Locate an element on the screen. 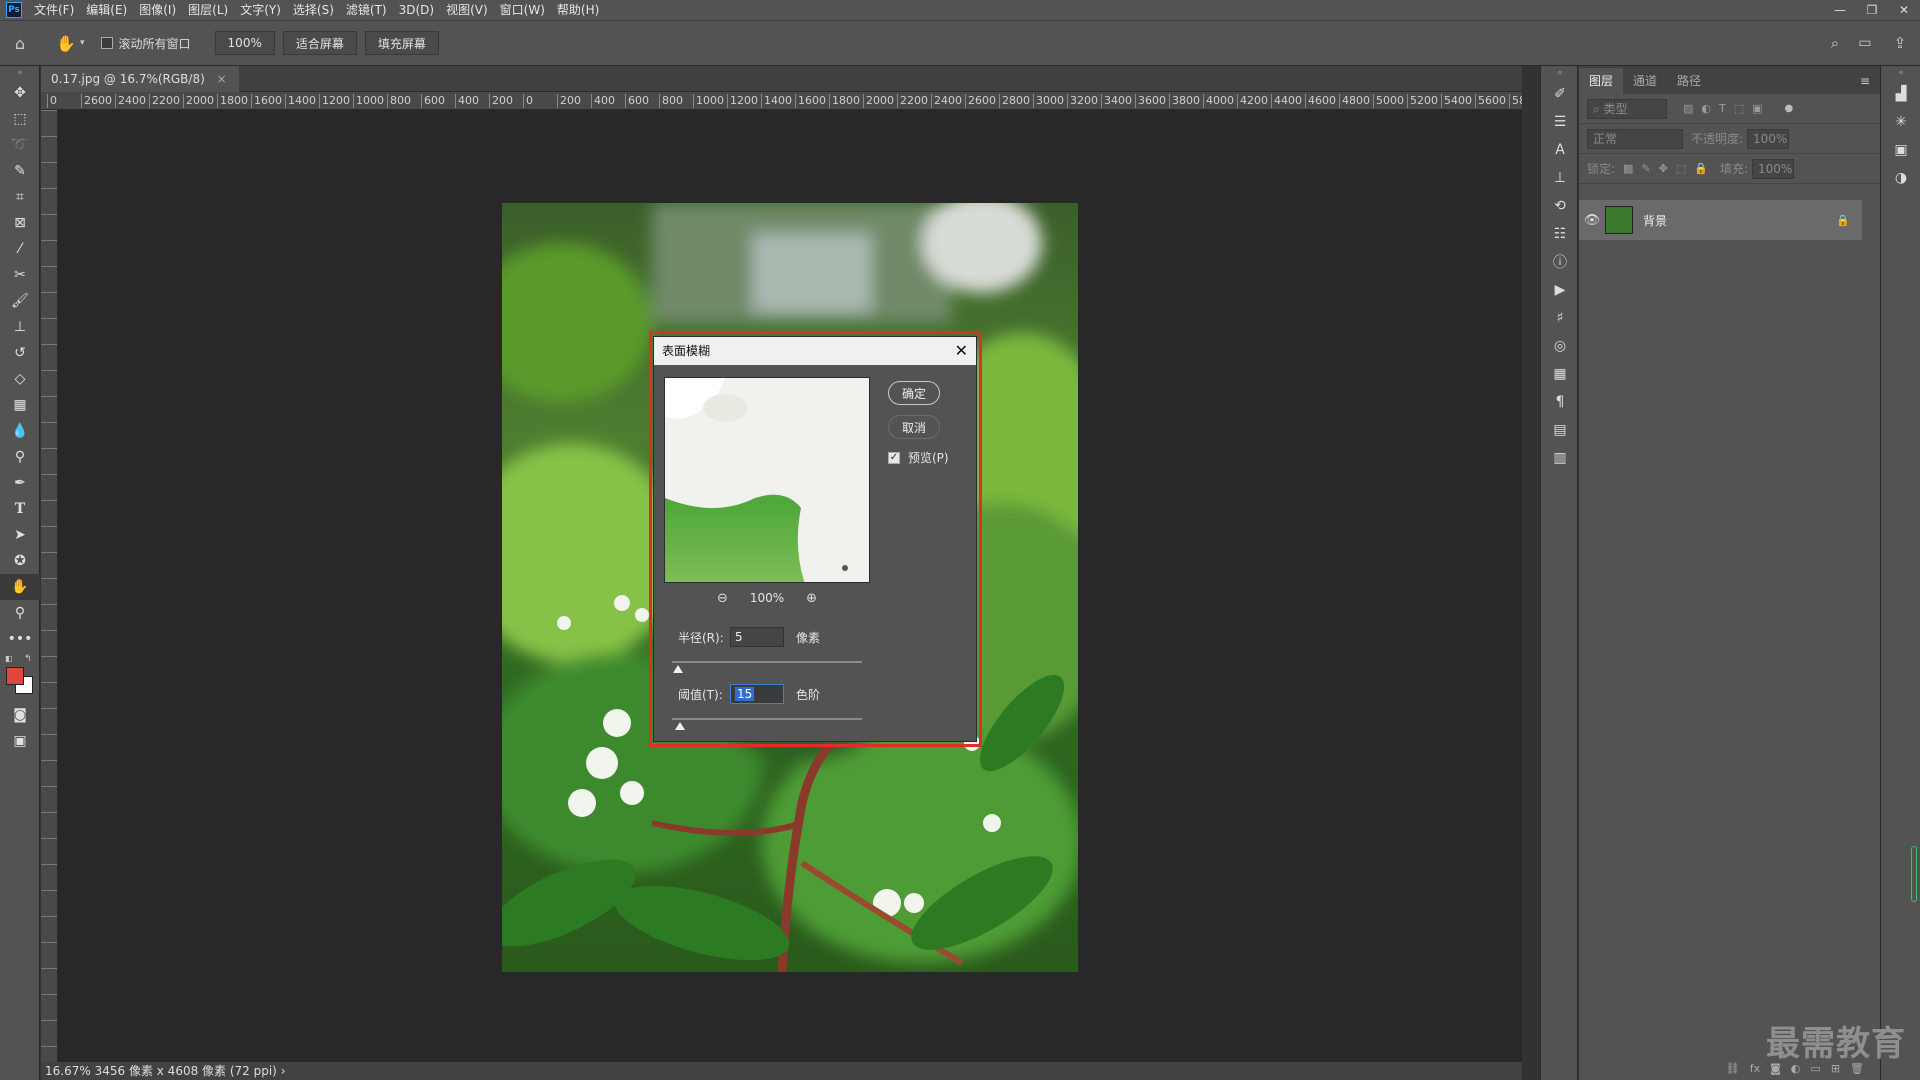  share-icon: ⇪ is located at coordinates (1900, 43).